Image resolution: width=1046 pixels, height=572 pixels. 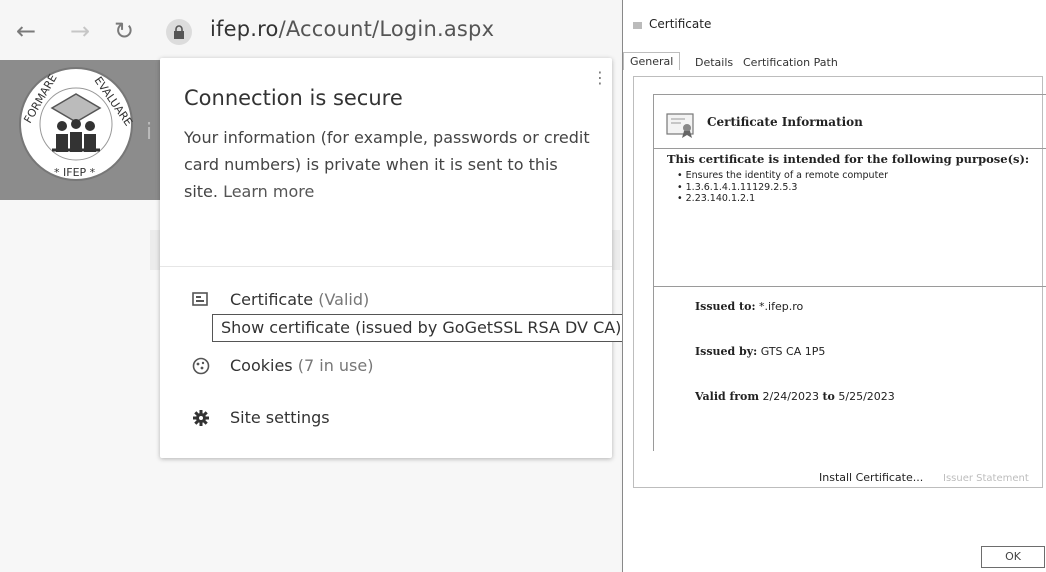 I want to click on issued-to-value: *.ifep.ro, so click(x=781, y=306).